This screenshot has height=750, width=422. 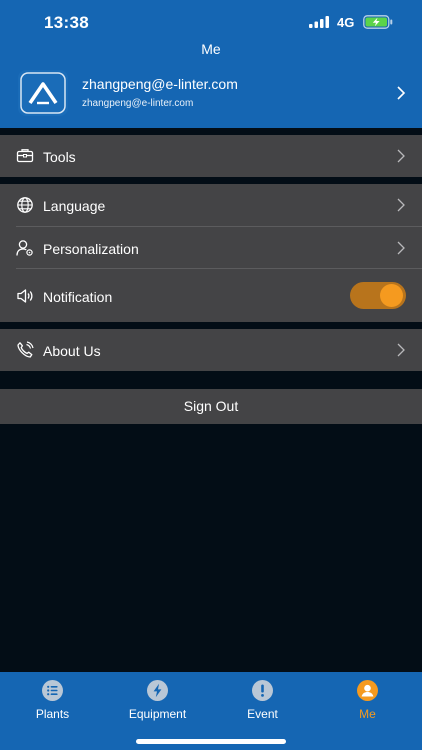 What do you see at coordinates (391, 295) in the screenshot?
I see `toggle-knob` at bounding box center [391, 295].